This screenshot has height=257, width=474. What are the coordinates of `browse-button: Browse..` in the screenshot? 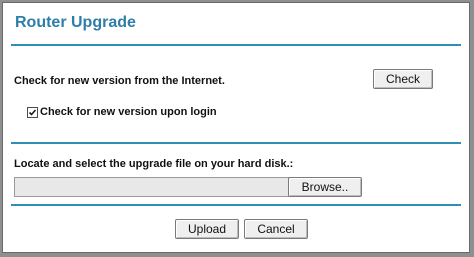 It's located at (325, 187).